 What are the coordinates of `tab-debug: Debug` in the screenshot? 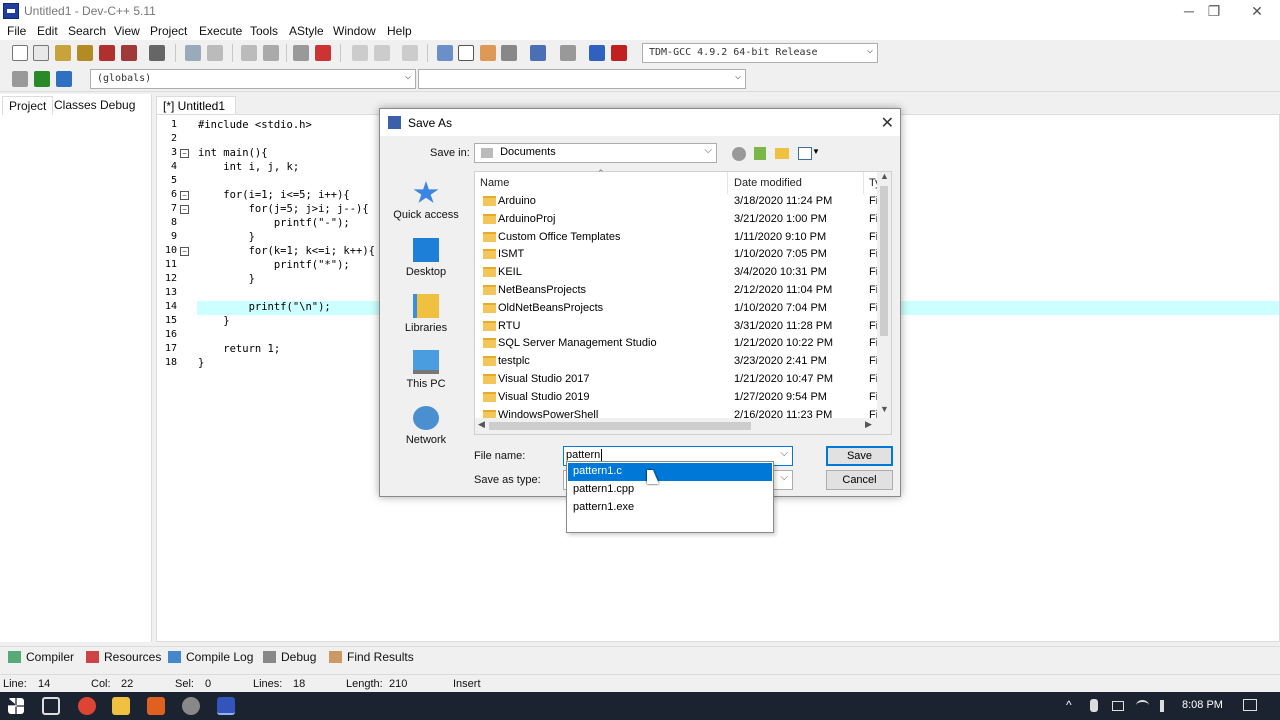 It's located at (117, 105).